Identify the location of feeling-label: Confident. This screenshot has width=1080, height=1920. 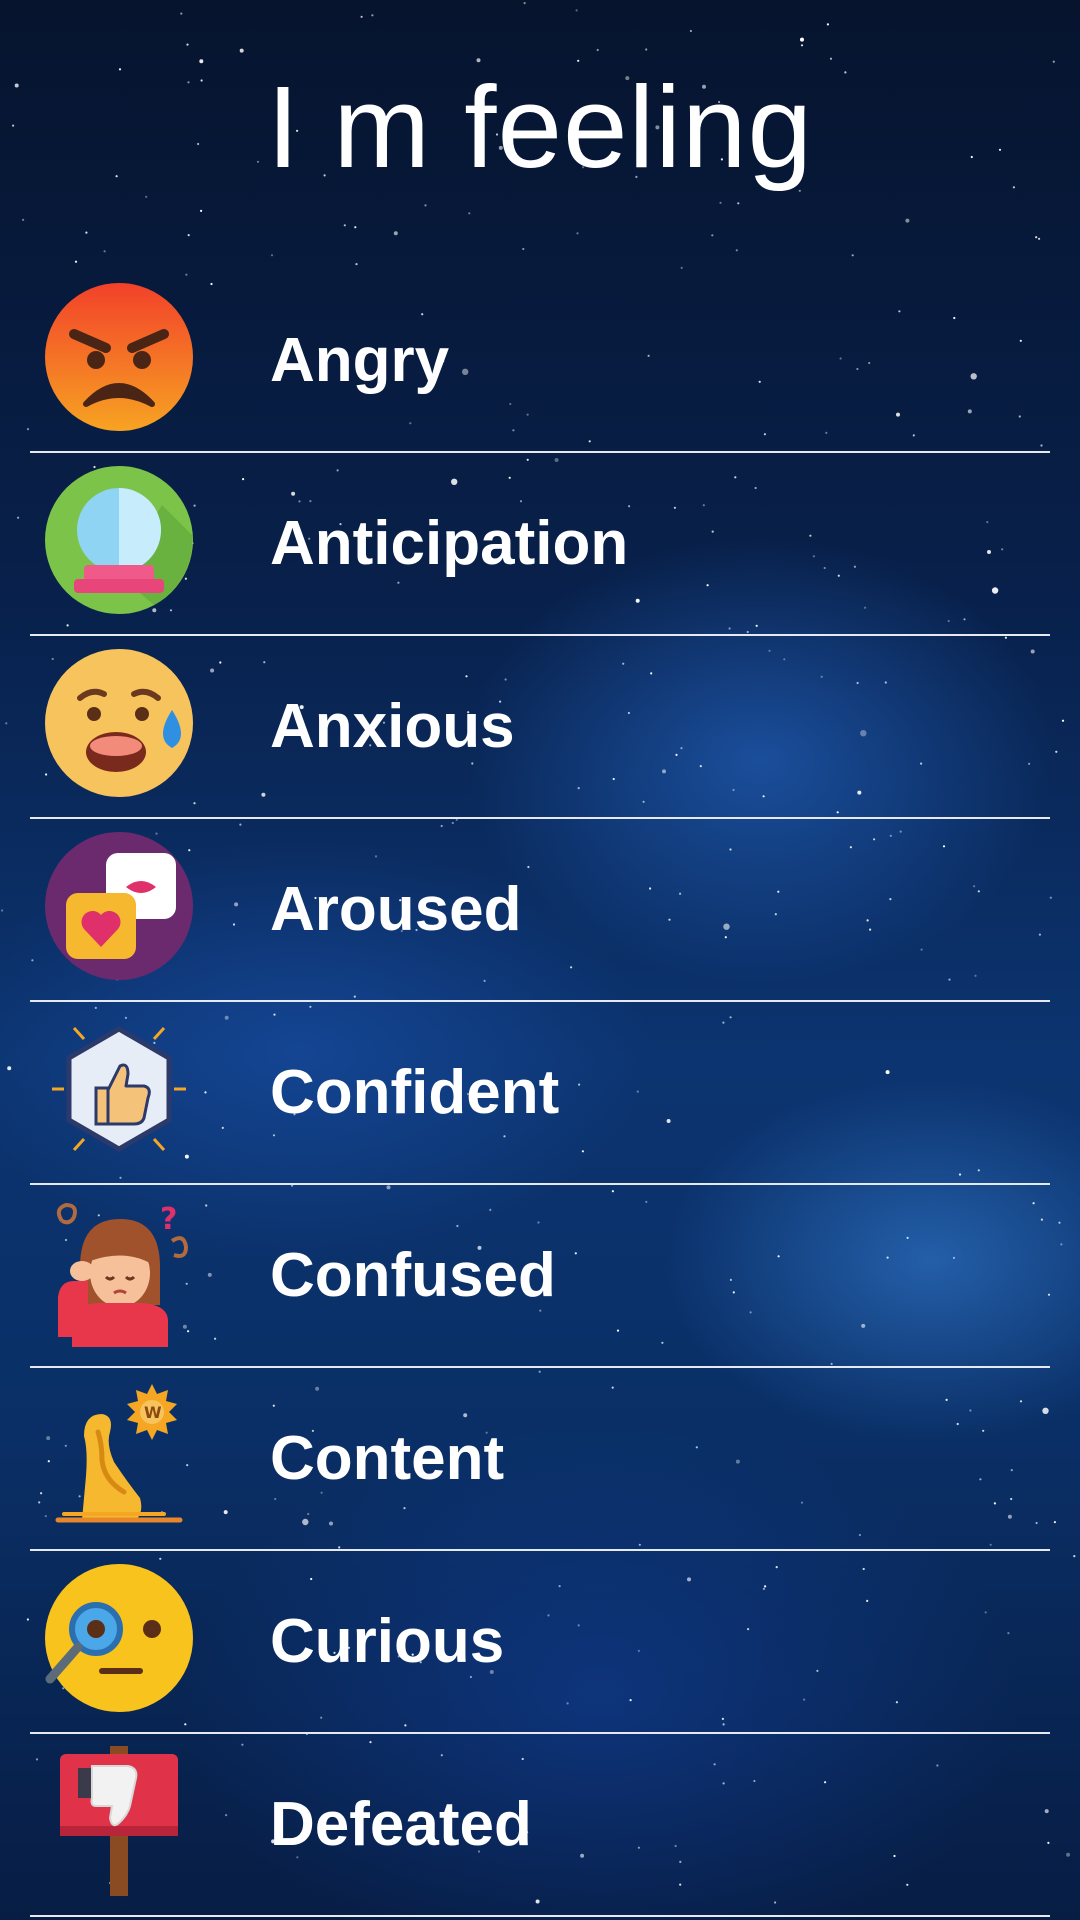
(415, 1092).